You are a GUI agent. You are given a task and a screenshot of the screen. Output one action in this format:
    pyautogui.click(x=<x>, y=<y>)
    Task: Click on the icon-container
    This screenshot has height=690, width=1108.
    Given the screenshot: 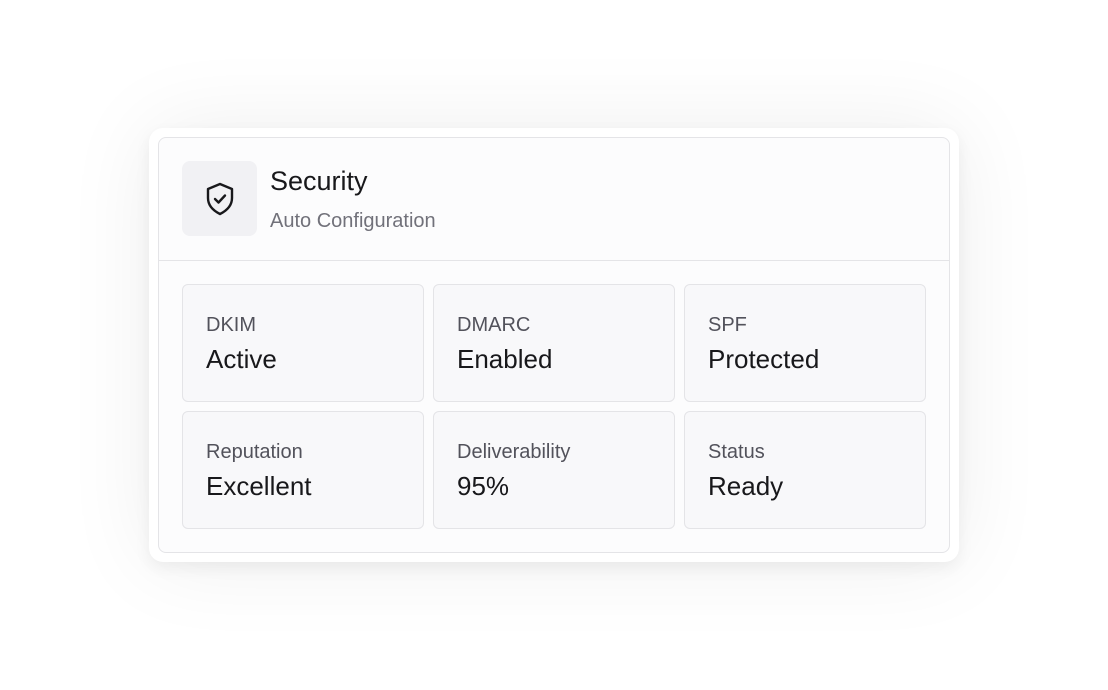 What is the action you would take?
    pyautogui.click(x=219, y=198)
    